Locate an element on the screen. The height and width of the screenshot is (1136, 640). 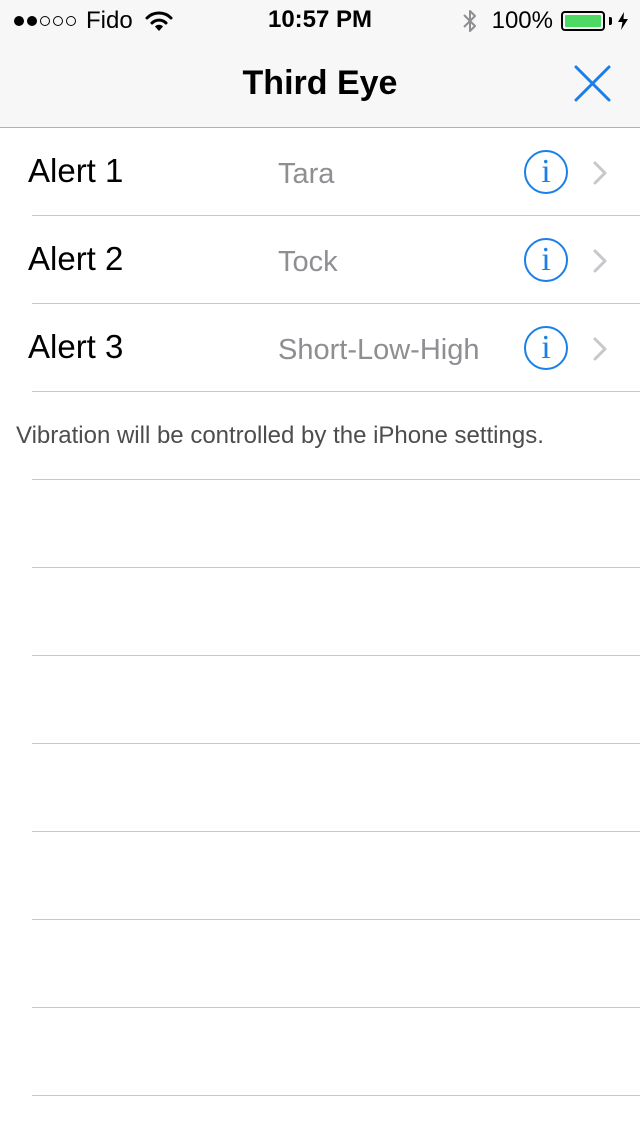
navigation-bar: Third Eye is located at coordinates (320, 84).